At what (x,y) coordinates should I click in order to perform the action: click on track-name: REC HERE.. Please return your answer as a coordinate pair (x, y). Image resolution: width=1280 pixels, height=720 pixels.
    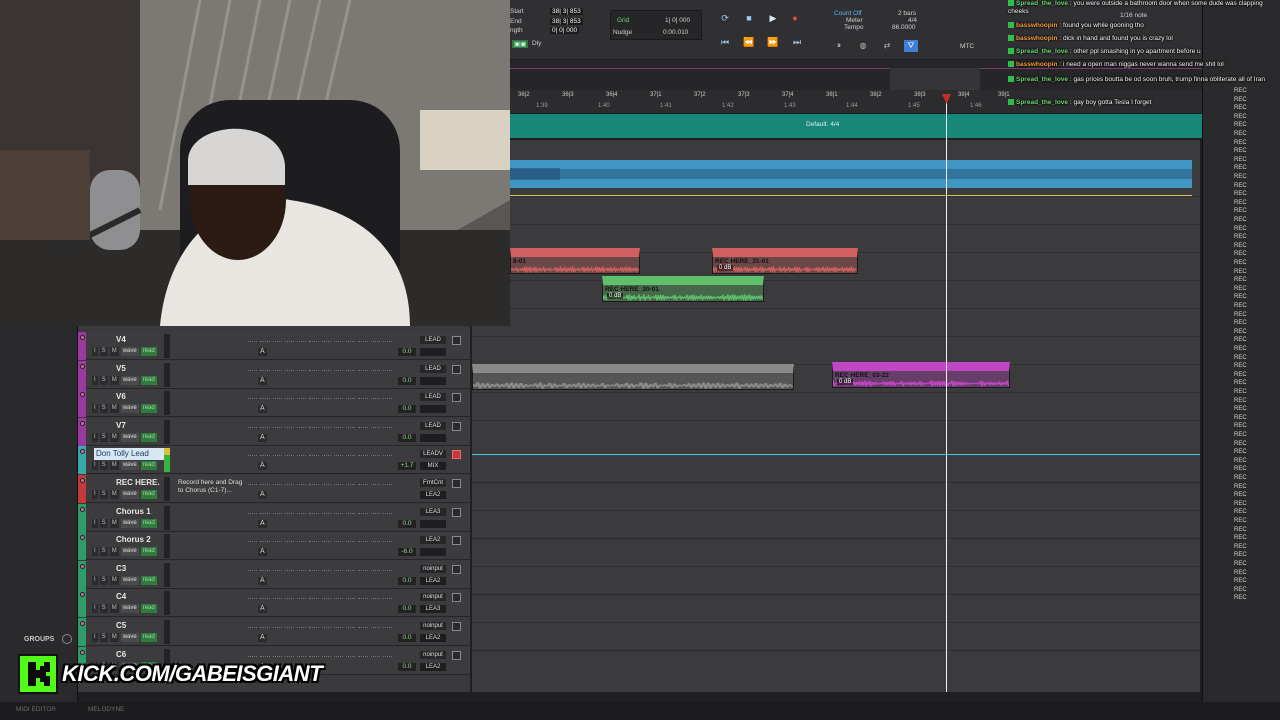
    Looking at the image, I should click on (130, 483).